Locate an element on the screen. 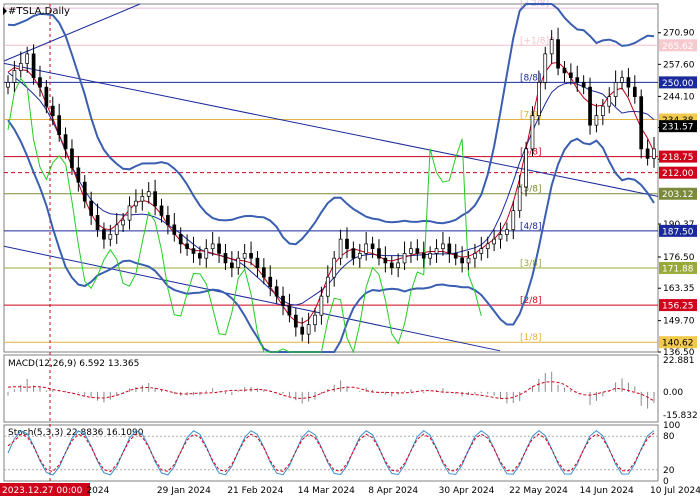  murrey-label-2: [8/8] is located at coordinates (531, 78).